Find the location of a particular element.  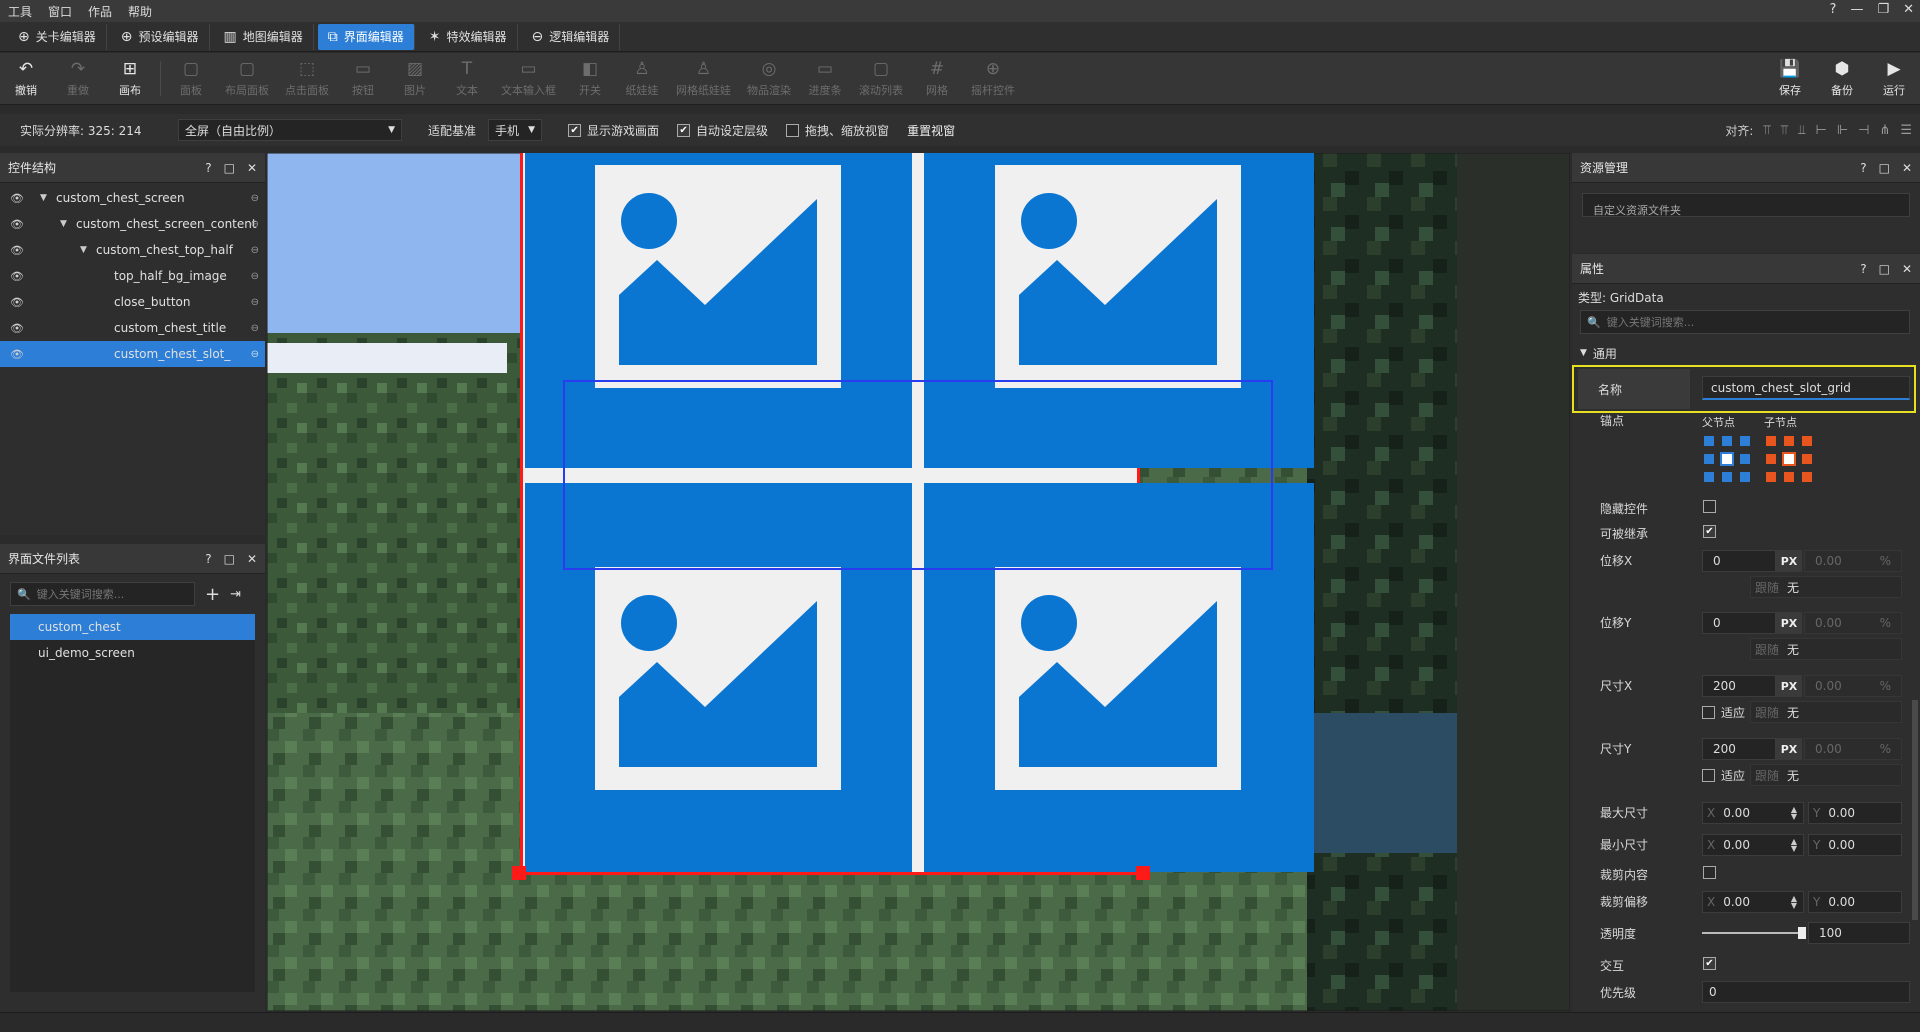

priority-input: 0 is located at coordinates (1806, 992).